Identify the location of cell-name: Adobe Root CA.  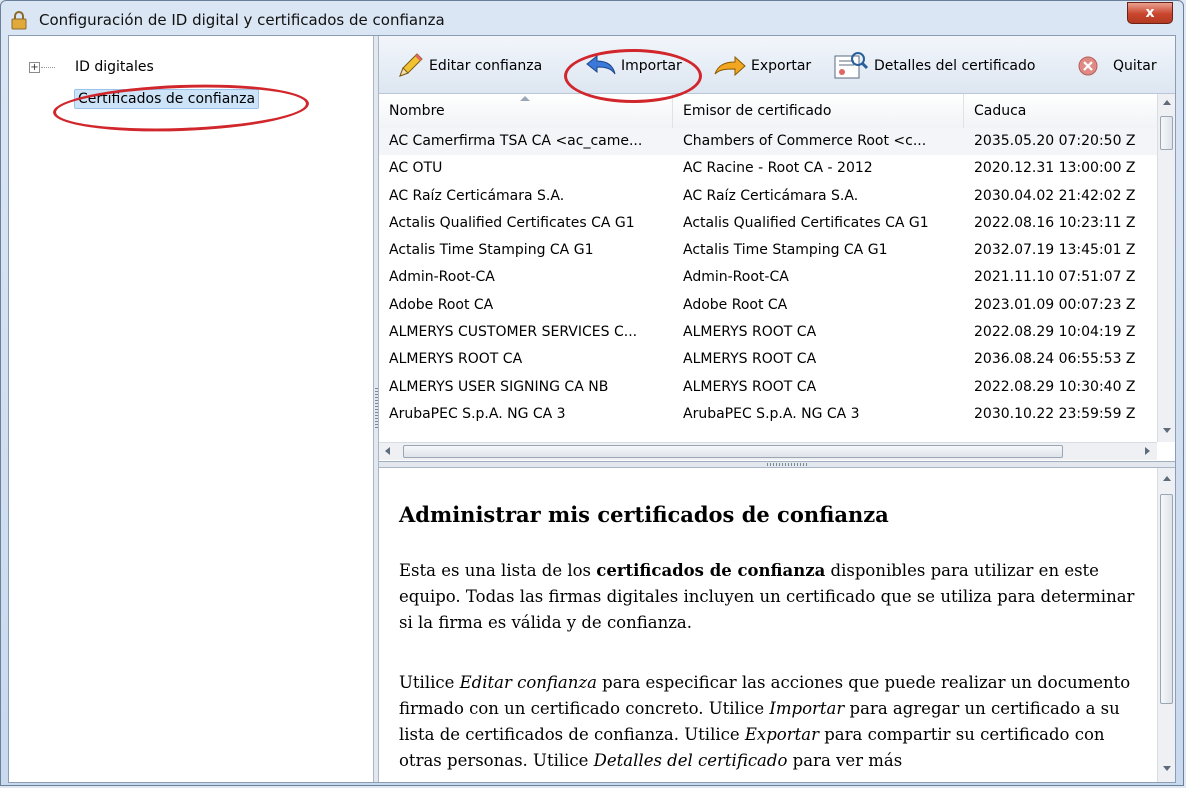
(441, 304).